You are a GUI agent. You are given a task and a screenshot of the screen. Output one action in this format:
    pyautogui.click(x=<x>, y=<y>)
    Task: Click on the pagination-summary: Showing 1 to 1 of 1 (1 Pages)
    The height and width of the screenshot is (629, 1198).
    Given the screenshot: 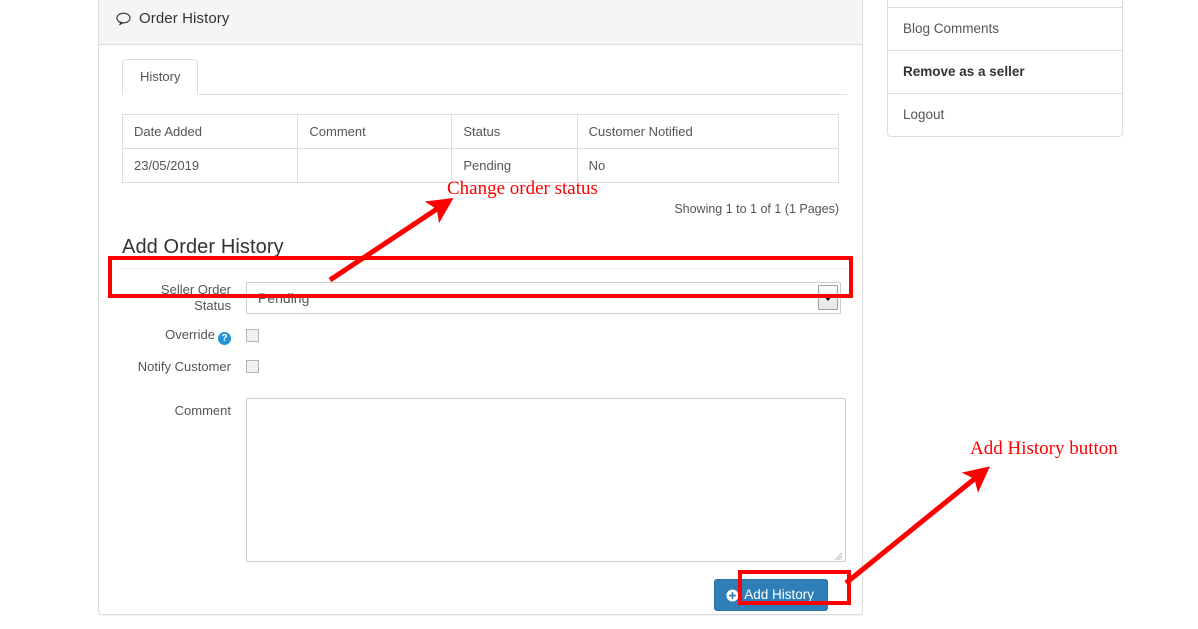 What is the action you would take?
    pyautogui.click(x=756, y=209)
    